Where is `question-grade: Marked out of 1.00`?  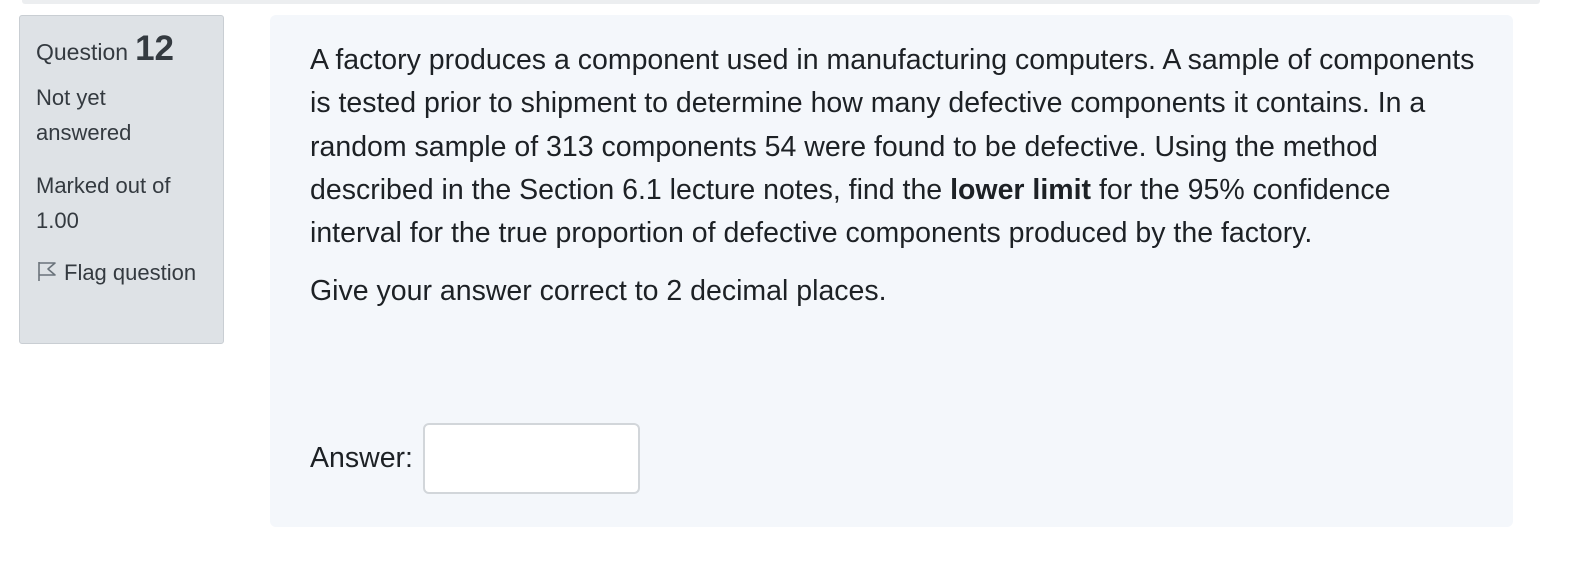 question-grade: Marked out of 1.00 is located at coordinates (103, 203).